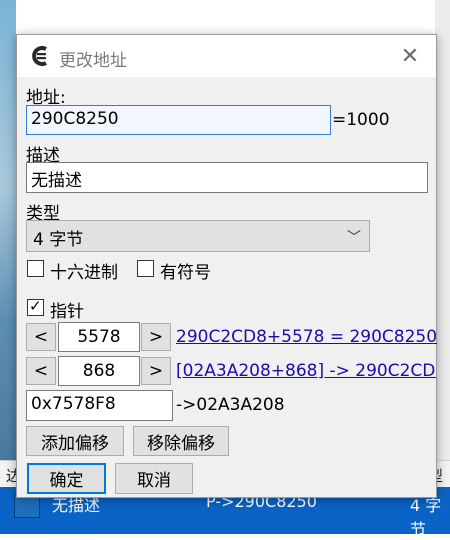 This screenshot has height=540, width=450. I want to click on close-button: ✕, so click(410, 56).